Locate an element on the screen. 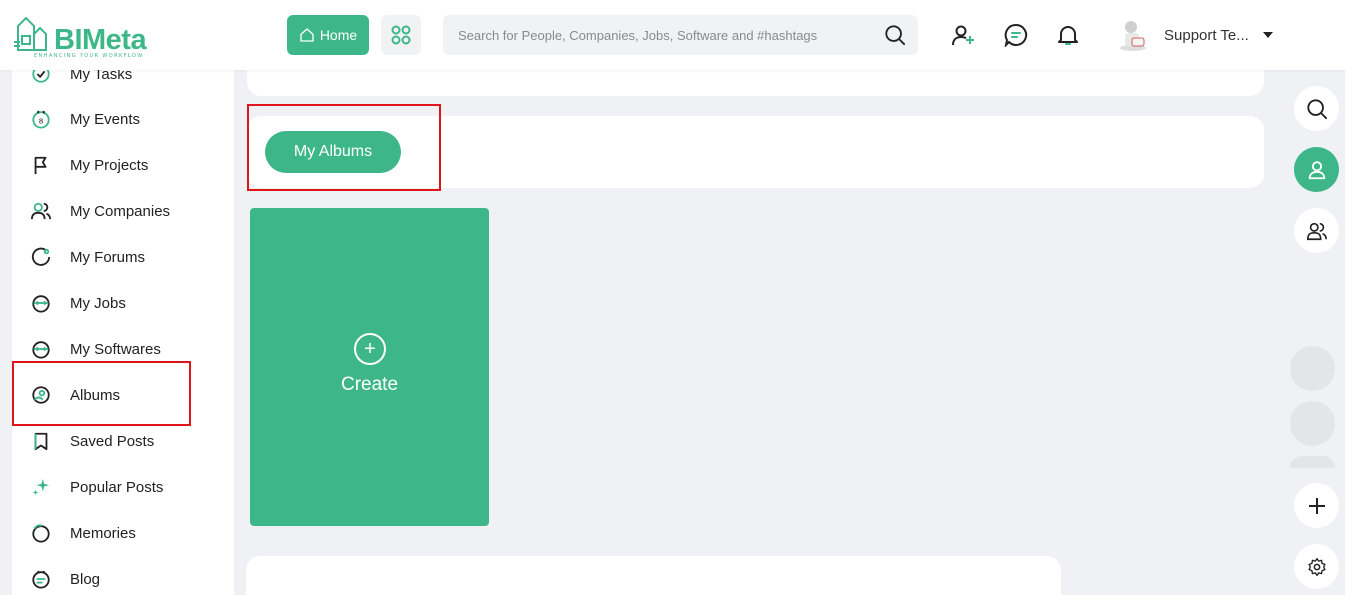  rail-add-button is located at coordinates (1316, 505).